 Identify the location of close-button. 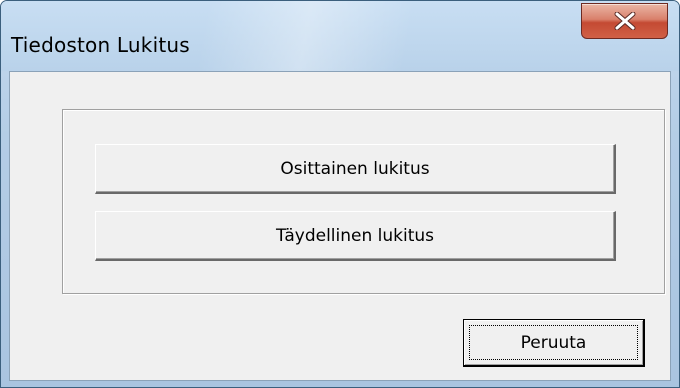
(624, 21).